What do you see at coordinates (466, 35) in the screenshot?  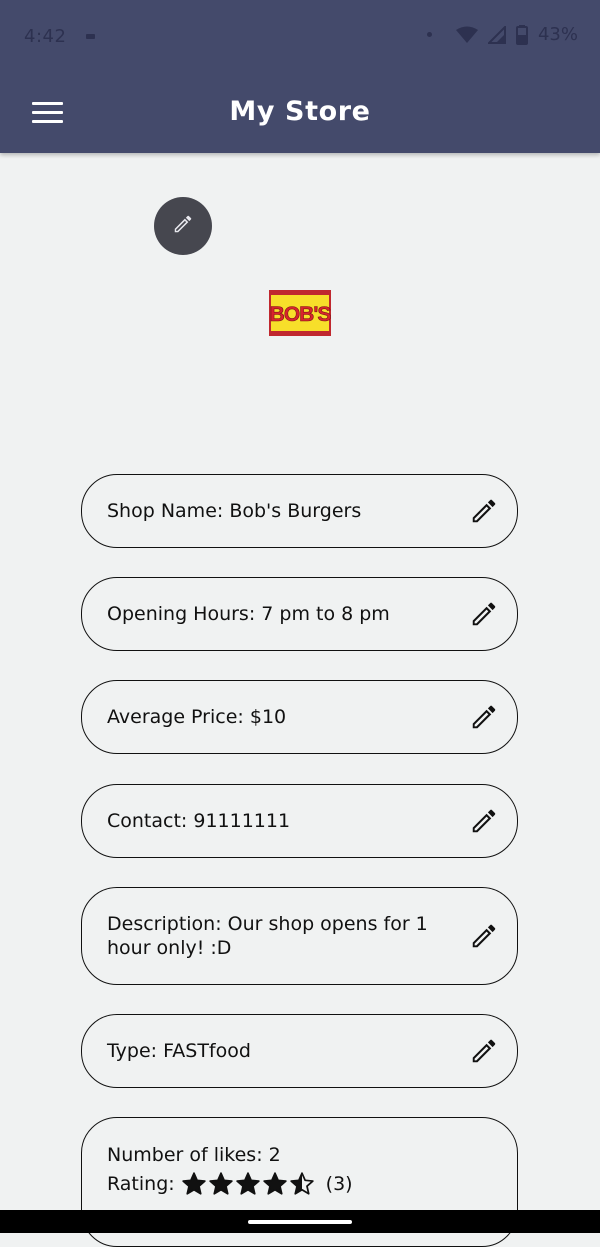 I see `wifi-icon` at bounding box center [466, 35].